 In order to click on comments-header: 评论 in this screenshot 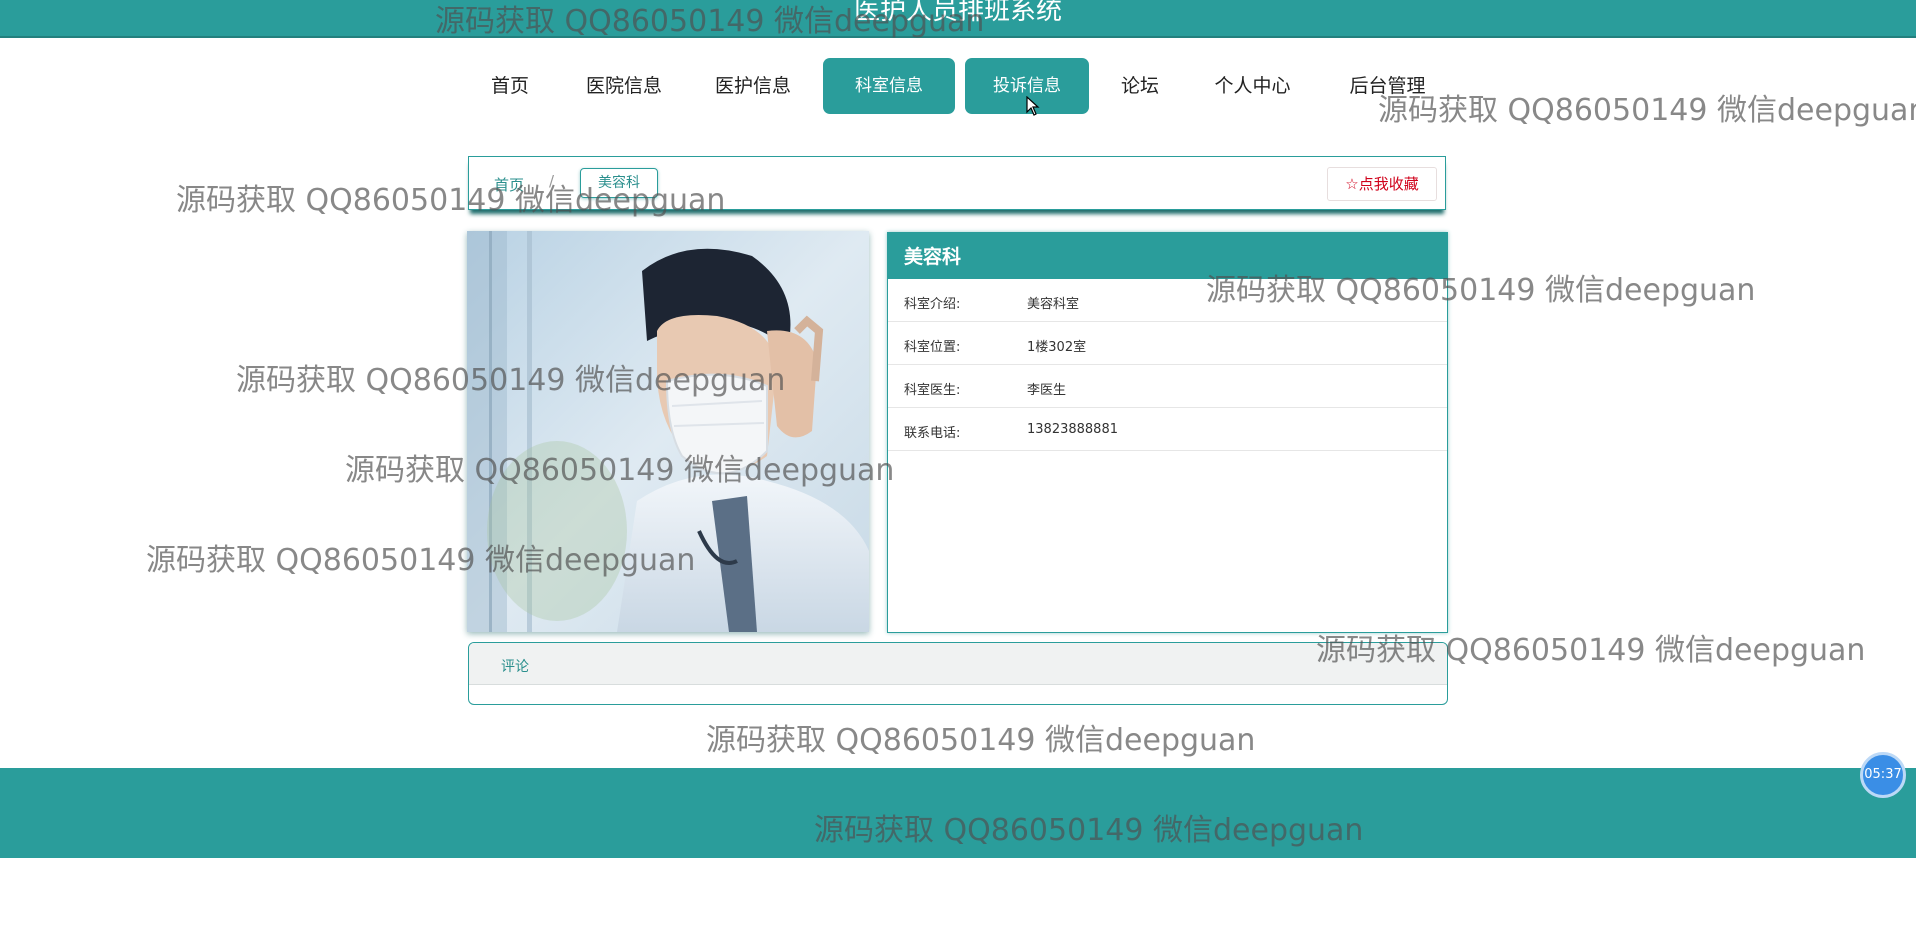, I will do `click(958, 664)`.